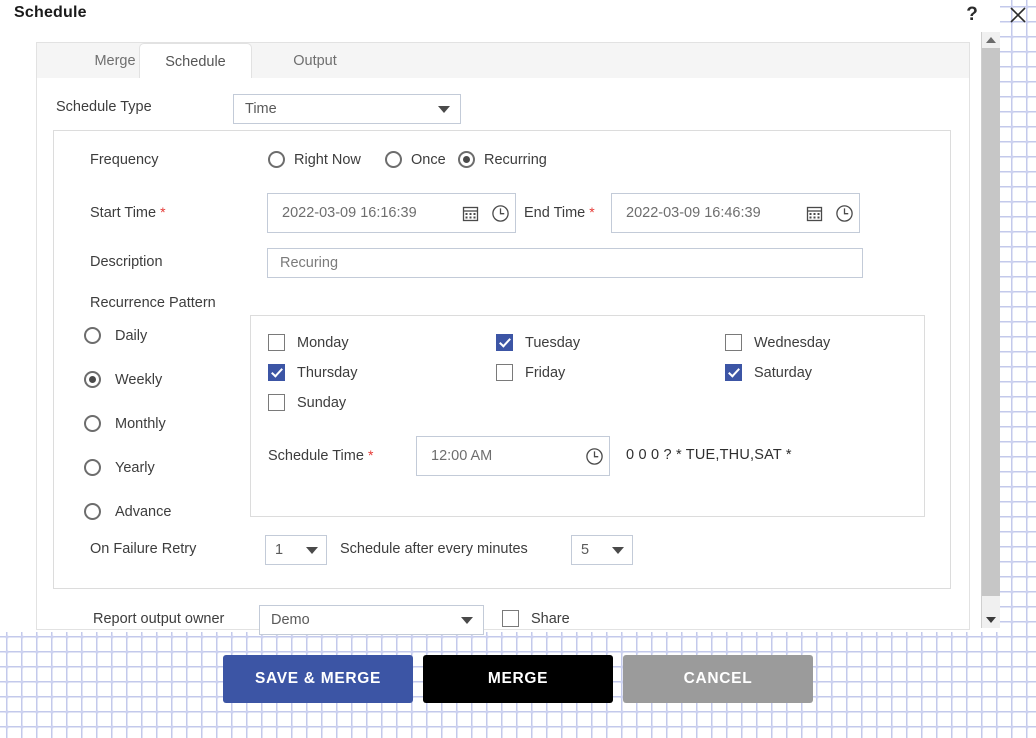 This screenshot has height=738, width=1036. Describe the element at coordinates (733, 372) in the screenshot. I see `checkbox-saturday` at that location.